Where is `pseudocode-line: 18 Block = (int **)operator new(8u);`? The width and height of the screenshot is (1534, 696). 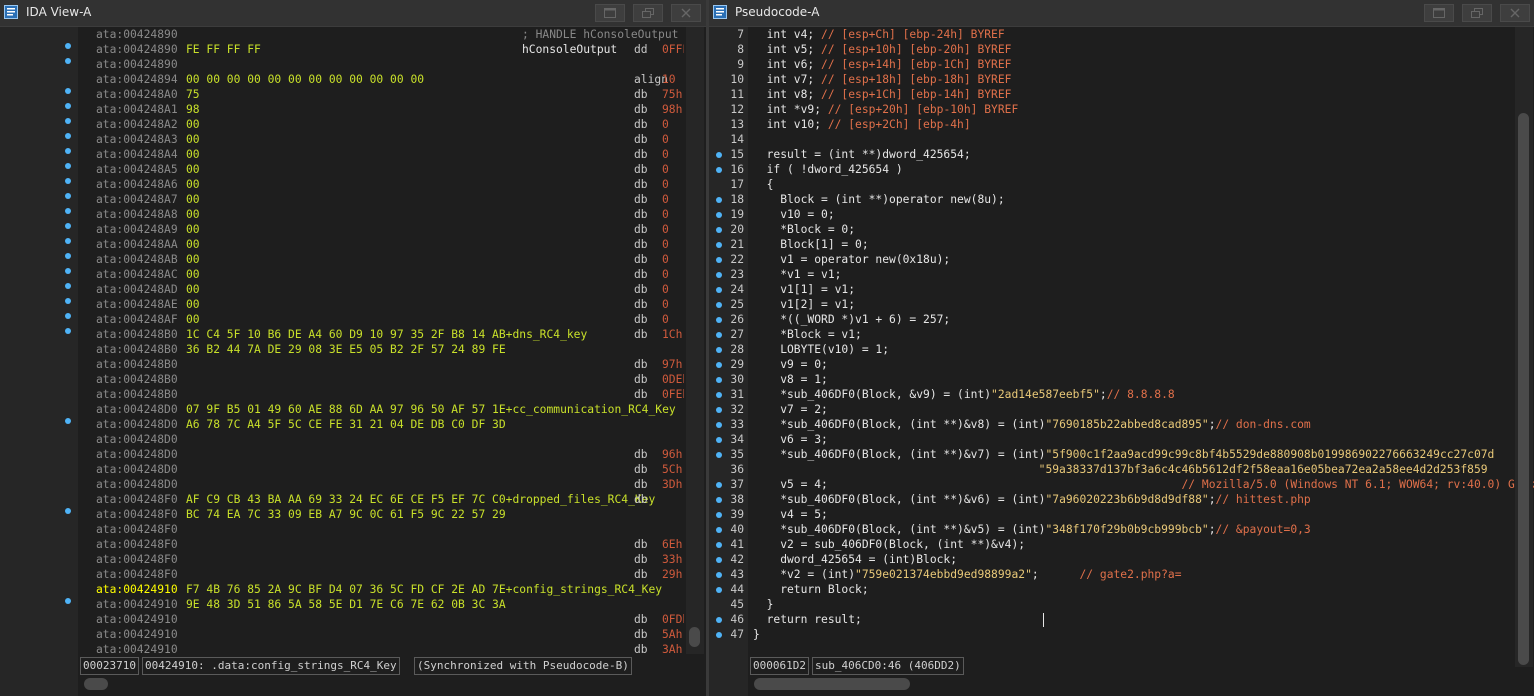 pseudocode-line: 18 Block = (int **)operator new(8u); is located at coordinates (1121, 199).